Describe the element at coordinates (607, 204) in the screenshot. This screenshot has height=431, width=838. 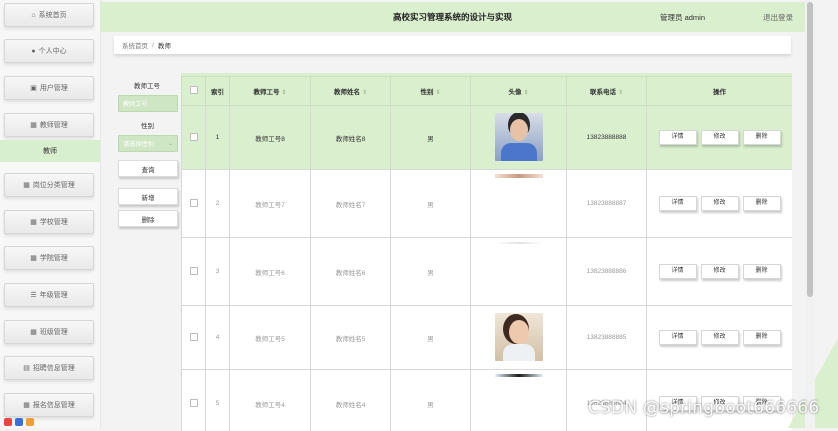
I see `phone-cell: 13823888887` at that location.